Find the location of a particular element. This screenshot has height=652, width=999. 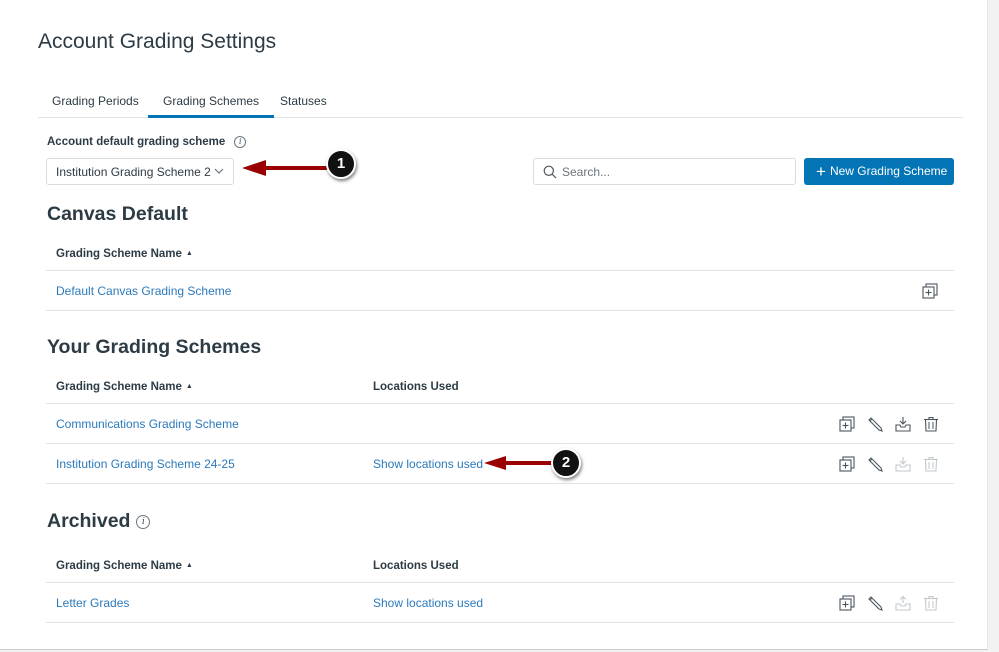

tab-bar: Grading Periods Grading Schemes Statuses is located at coordinates (500, 103).